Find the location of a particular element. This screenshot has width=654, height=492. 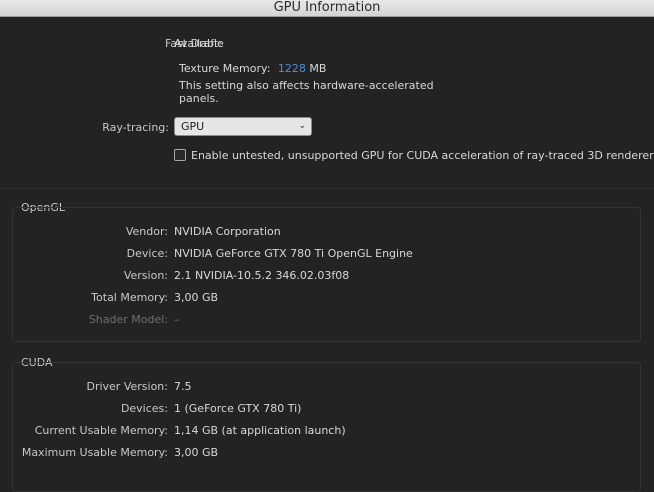

window-title: GPU Information is located at coordinates (327, 7).